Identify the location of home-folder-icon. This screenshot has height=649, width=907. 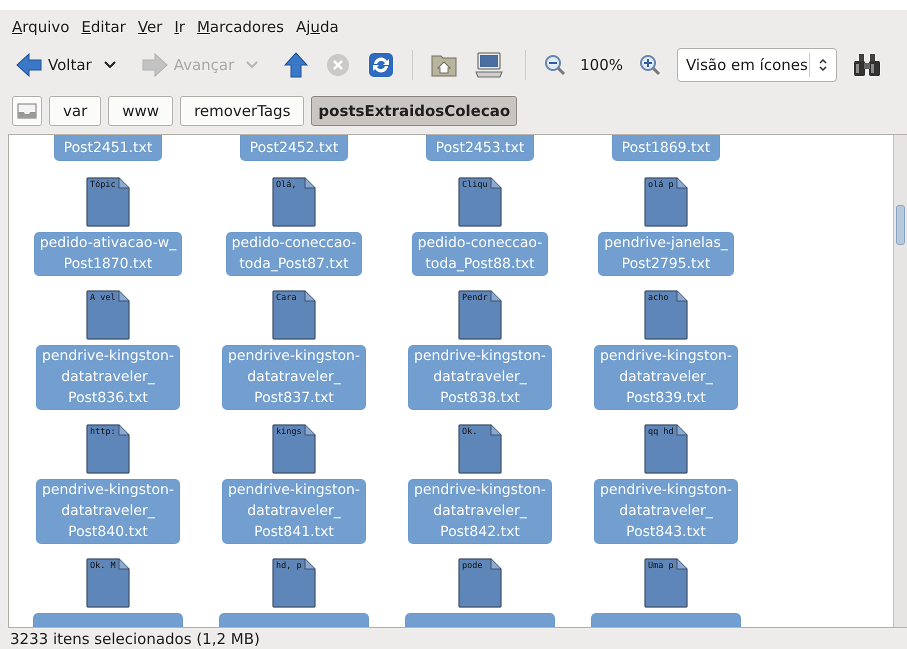
(444, 65).